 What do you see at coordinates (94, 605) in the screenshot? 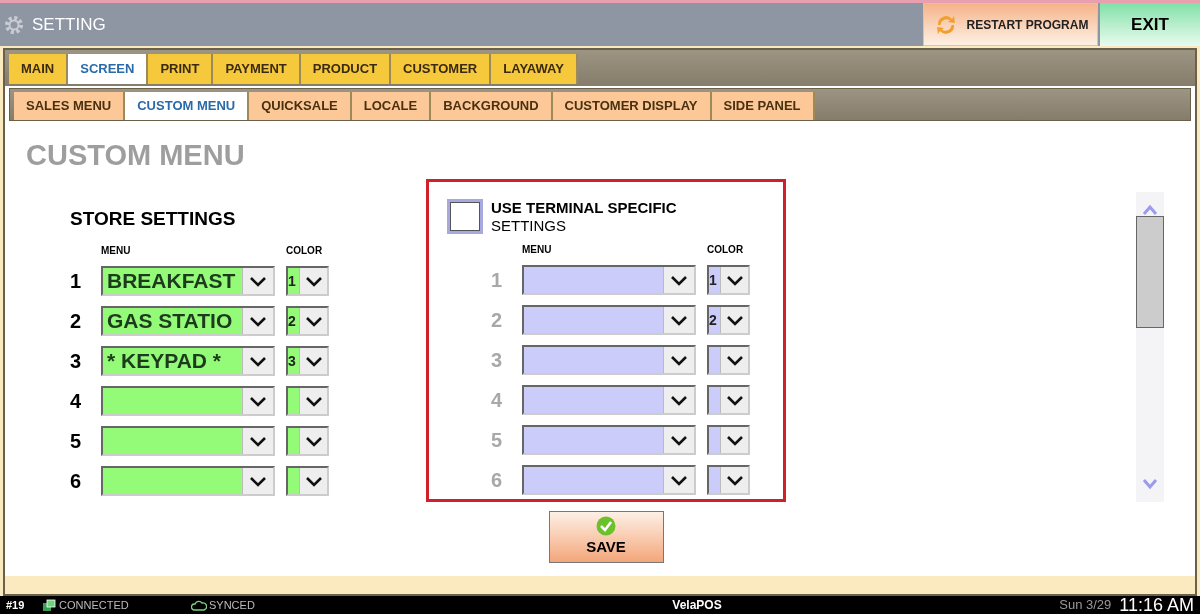
I see `connection-status: CONNECTED` at bounding box center [94, 605].